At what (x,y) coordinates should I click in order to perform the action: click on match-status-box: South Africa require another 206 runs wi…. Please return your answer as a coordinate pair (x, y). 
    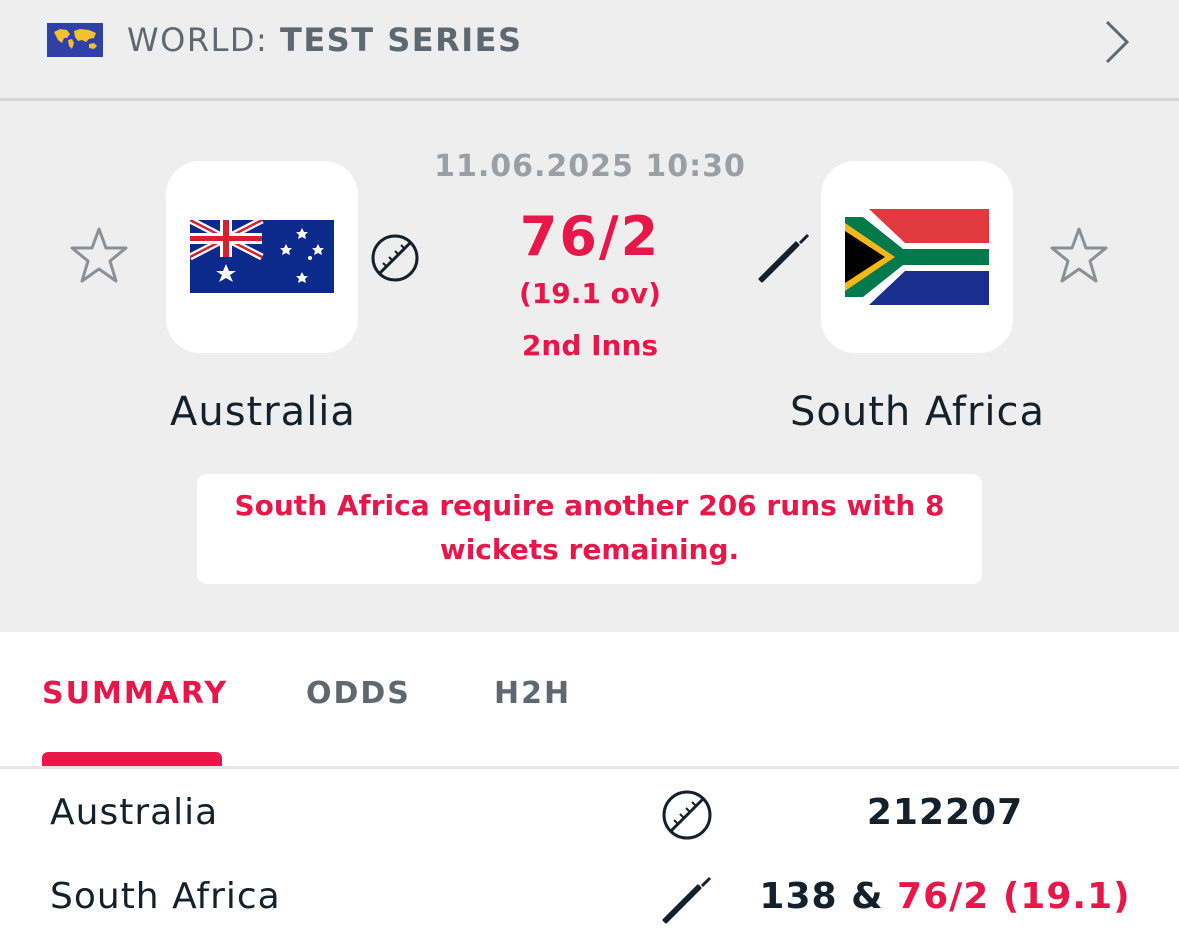
    Looking at the image, I should click on (589, 529).